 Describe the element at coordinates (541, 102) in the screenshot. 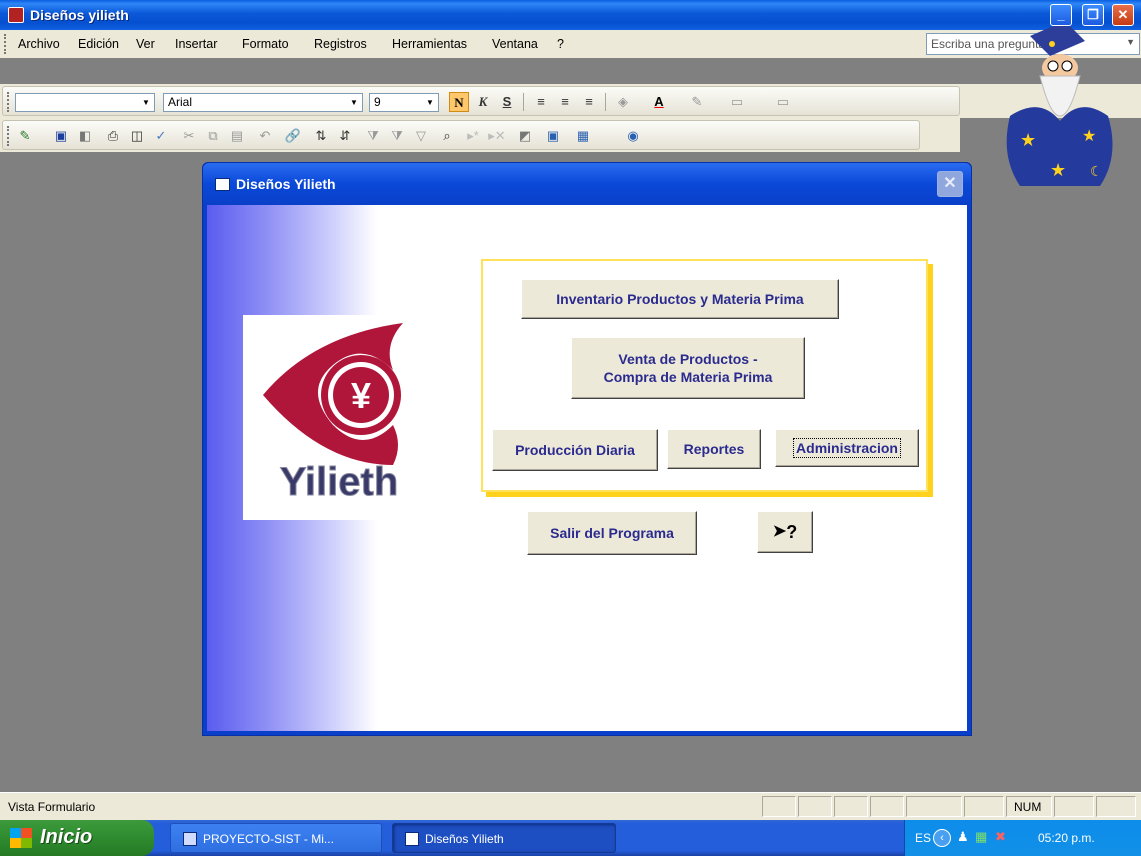

I see `align-left-icon: ≡` at that location.